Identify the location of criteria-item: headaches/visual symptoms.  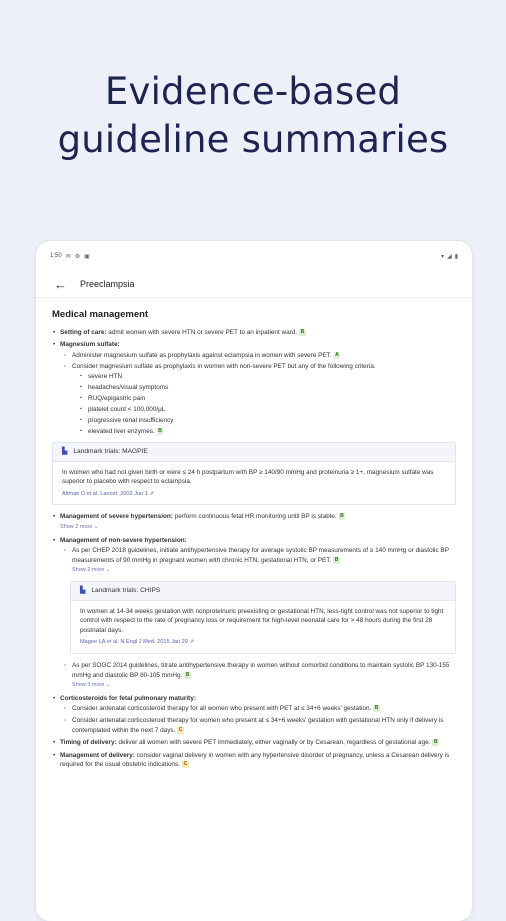
(264, 388).